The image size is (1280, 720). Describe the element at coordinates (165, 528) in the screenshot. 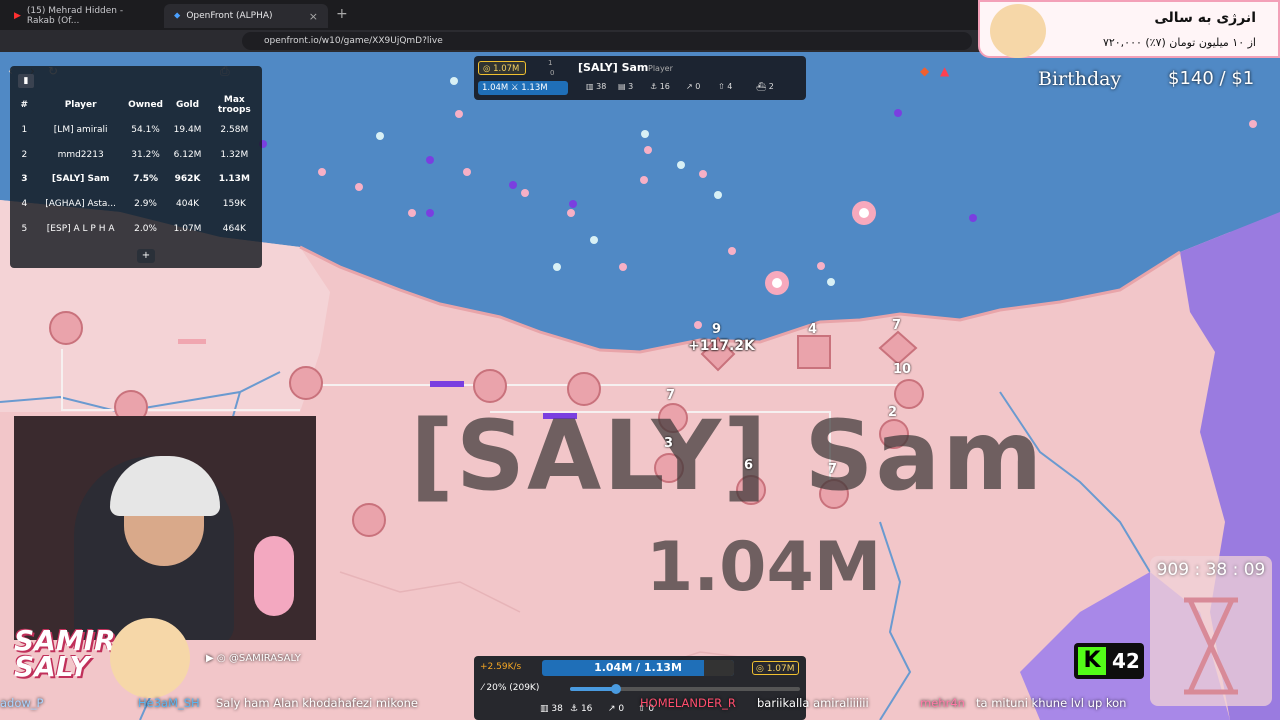

I see `webcam-feed` at that location.